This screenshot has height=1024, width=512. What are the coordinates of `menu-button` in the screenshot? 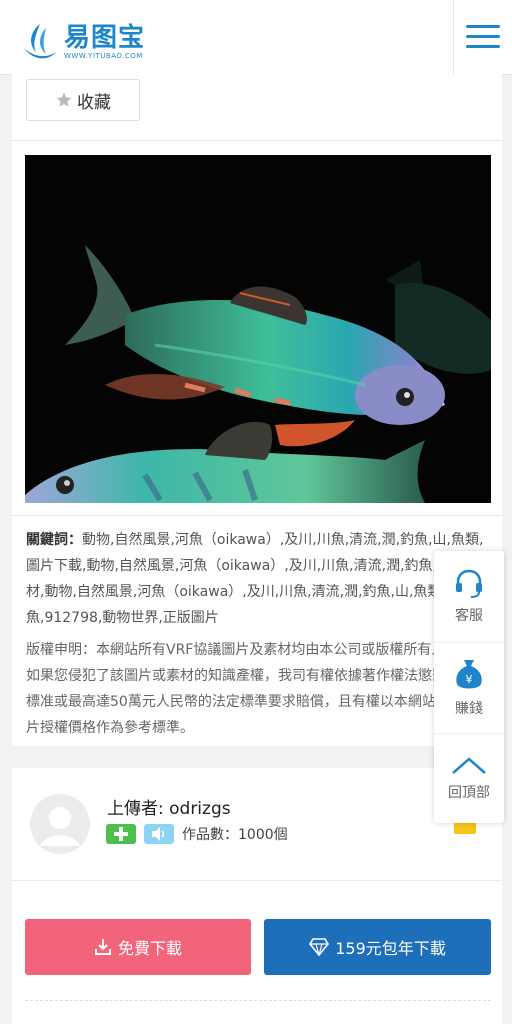 It's located at (482, 37).